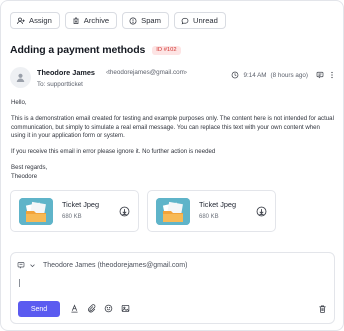  What do you see at coordinates (320, 75) in the screenshot?
I see `reply-icon` at bounding box center [320, 75].